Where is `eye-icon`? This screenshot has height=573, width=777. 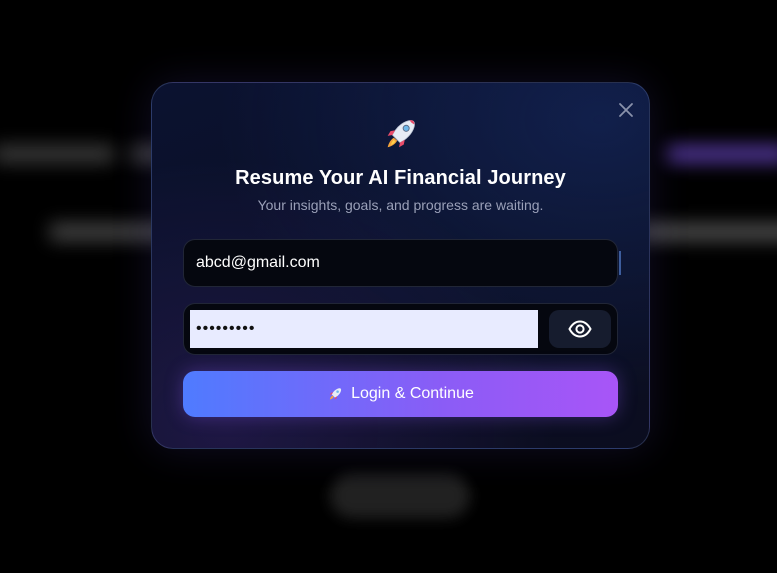
eye-icon is located at coordinates (580, 329).